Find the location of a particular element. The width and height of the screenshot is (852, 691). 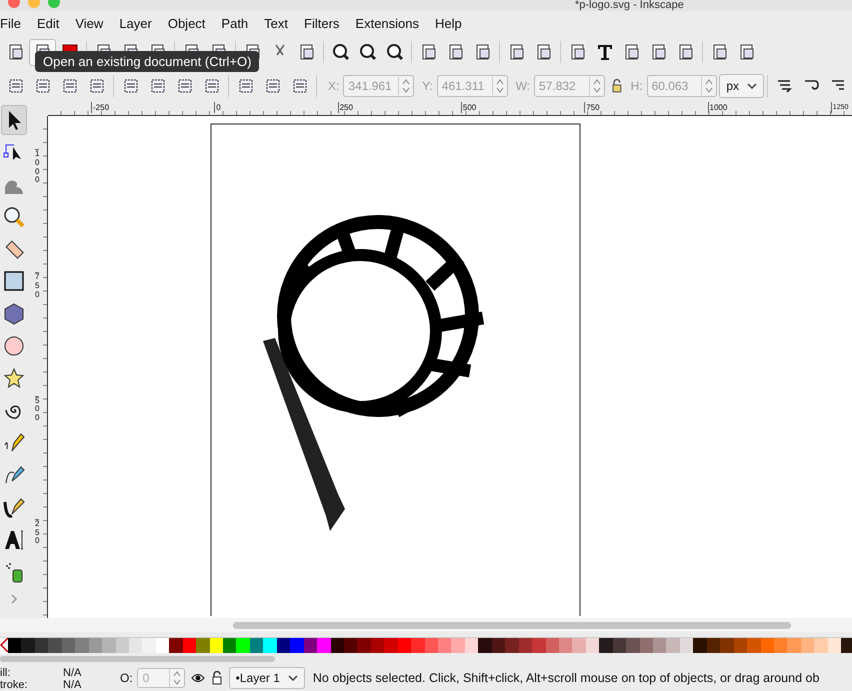

field-label: X: is located at coordinates (334, 86).